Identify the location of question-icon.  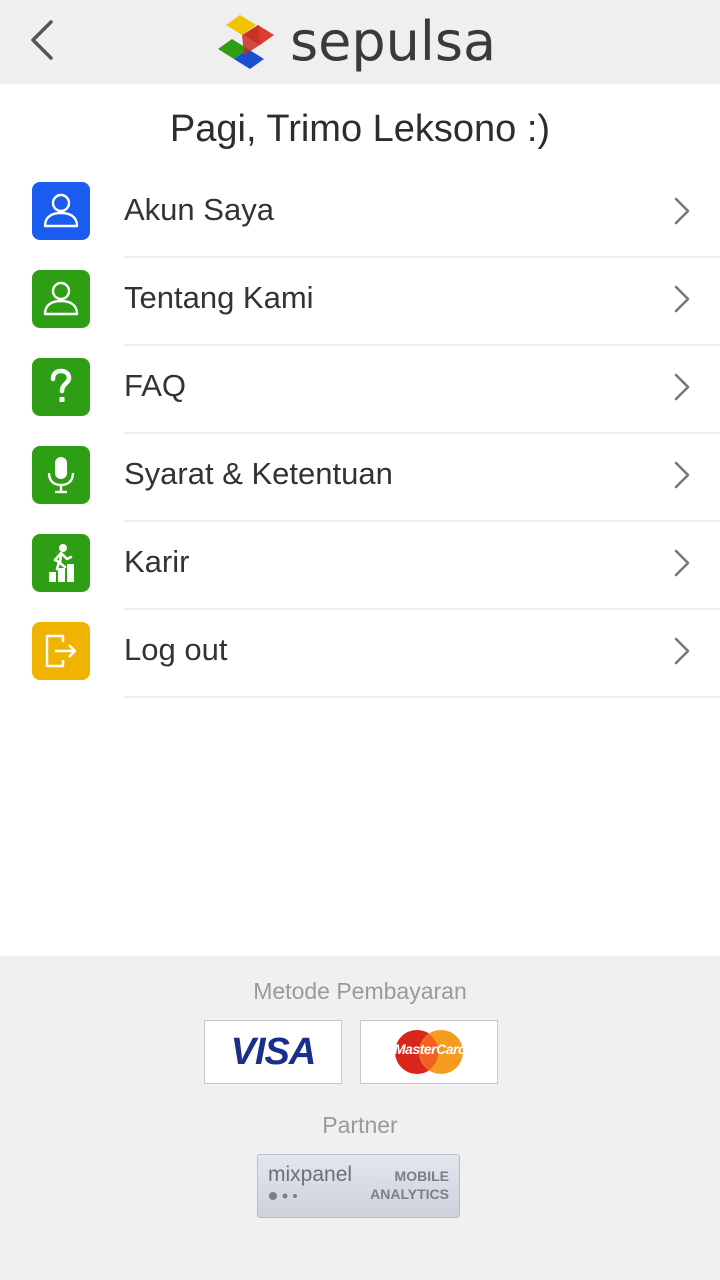
(61, 385).